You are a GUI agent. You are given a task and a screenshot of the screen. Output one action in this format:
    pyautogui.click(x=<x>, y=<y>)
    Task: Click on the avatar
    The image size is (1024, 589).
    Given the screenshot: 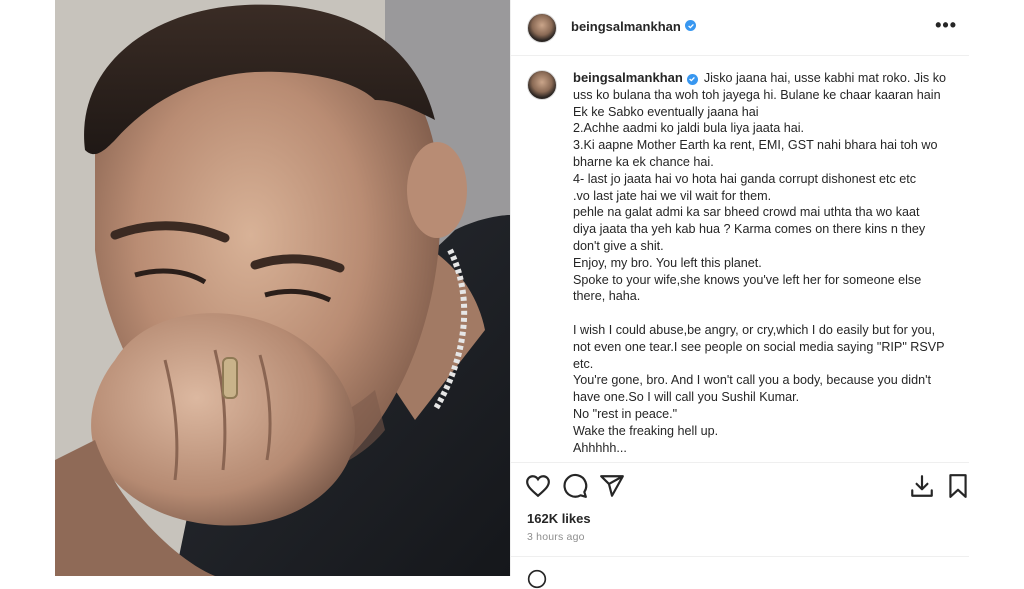 What is the action you would take?
    pyautogui.click(x=542, y=28)
    